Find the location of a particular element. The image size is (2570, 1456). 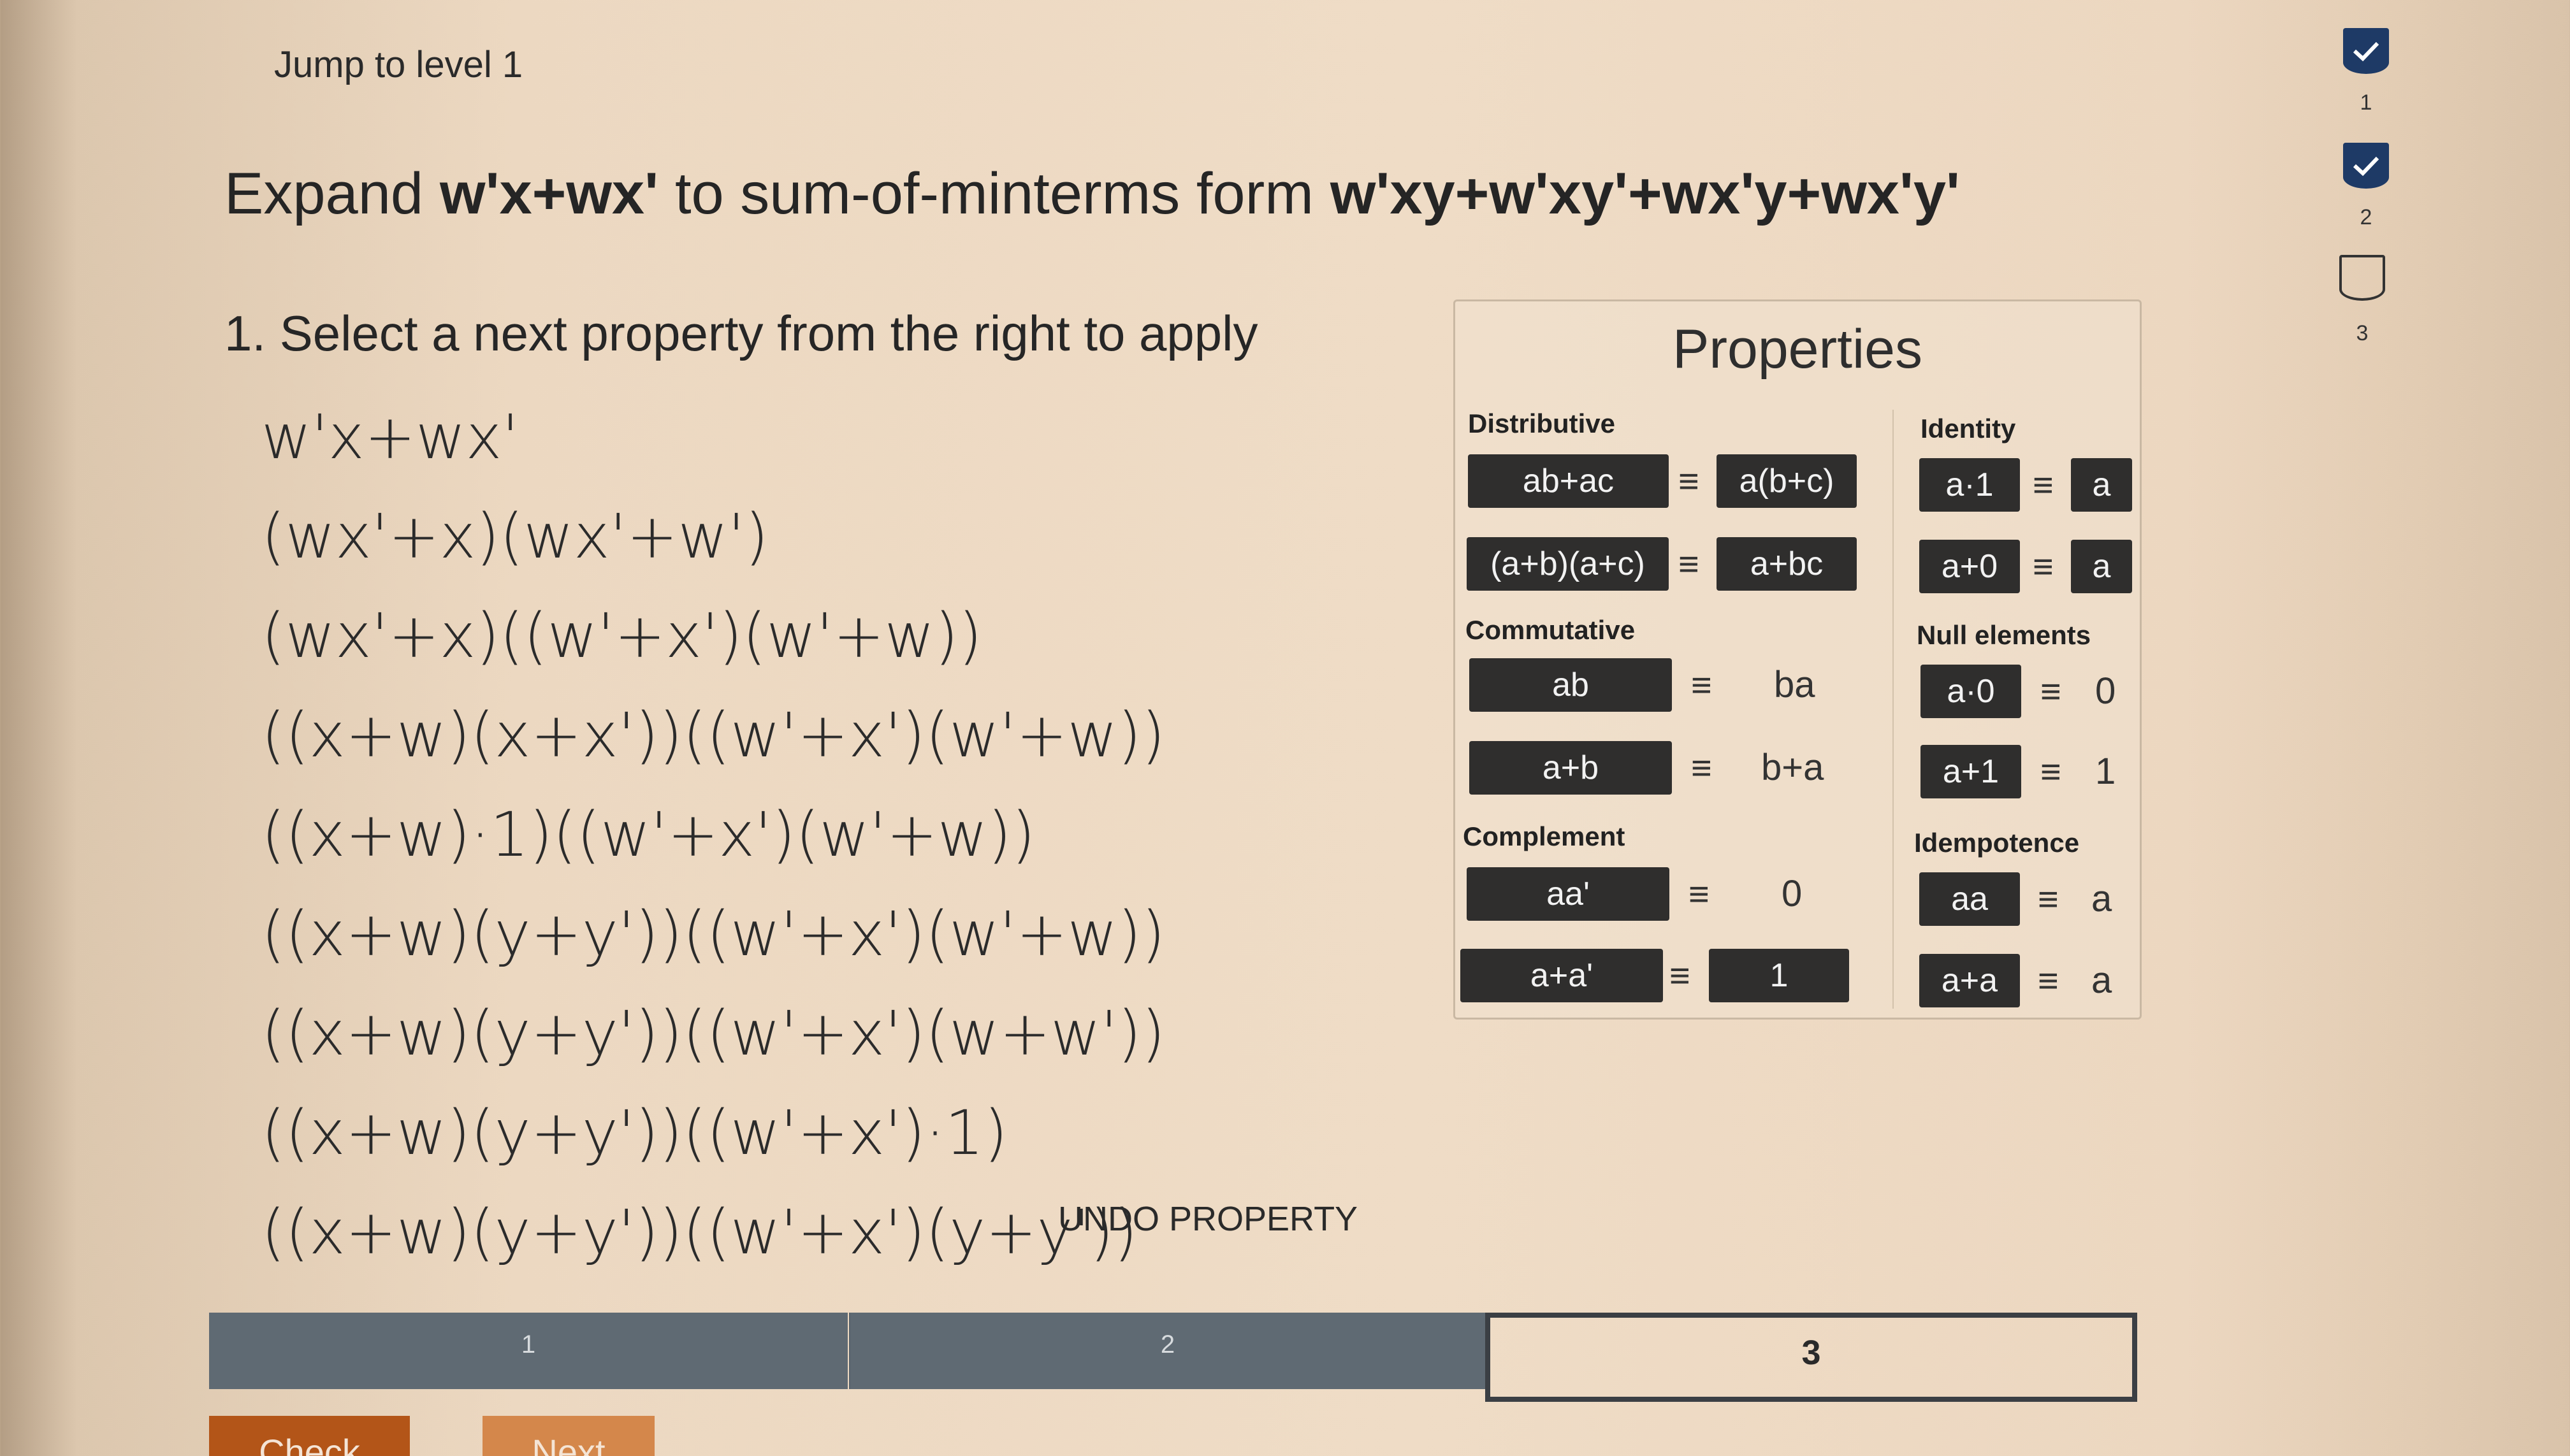

property-complement-1-left: aa' is located at coordinates (1568, 894).